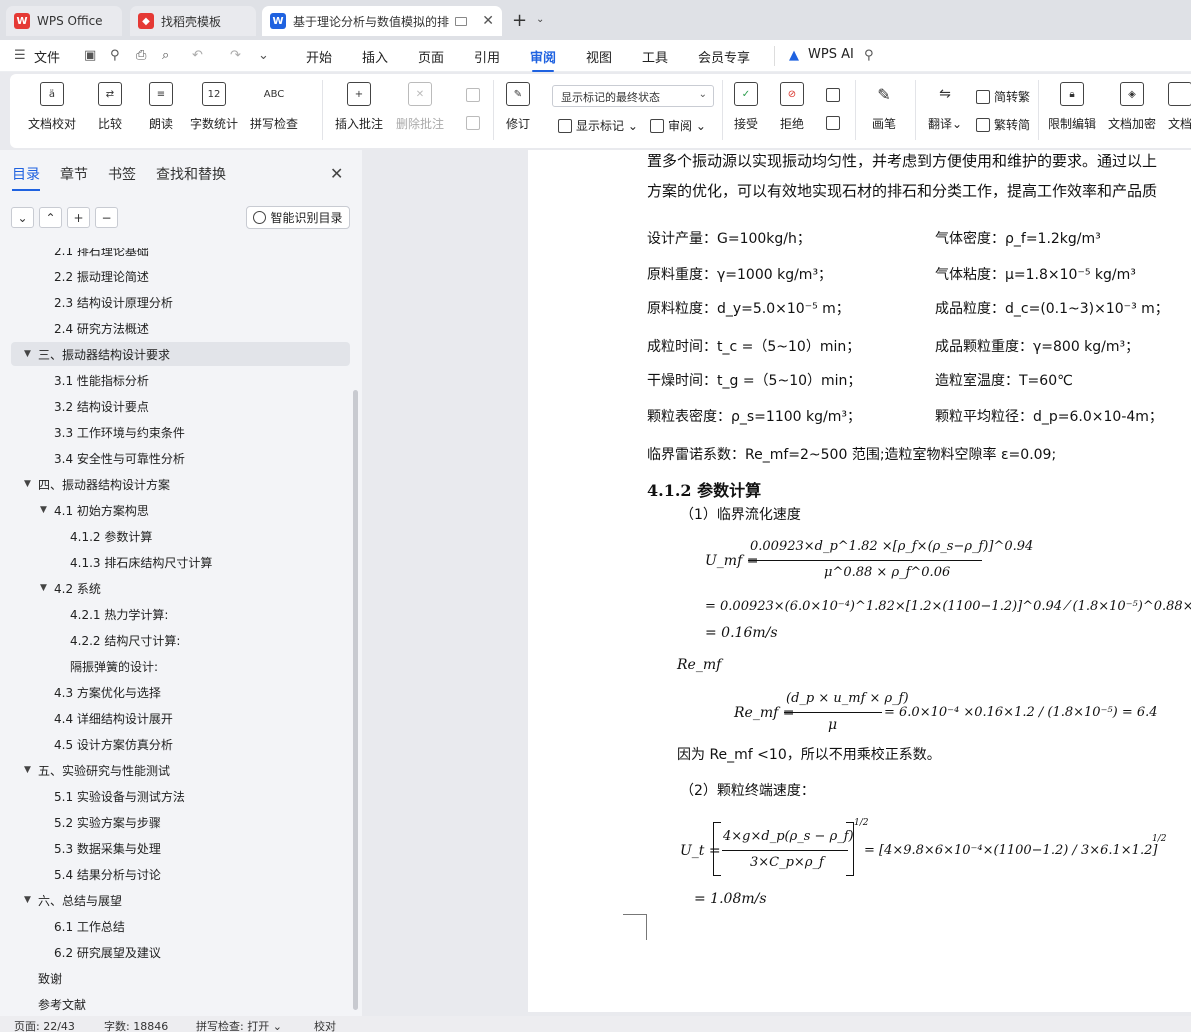 The width and height of the screenshot is (1191, 1032). I want to click on toc-item: ▼ 4.1 初始方案构思, so click(175, 510).